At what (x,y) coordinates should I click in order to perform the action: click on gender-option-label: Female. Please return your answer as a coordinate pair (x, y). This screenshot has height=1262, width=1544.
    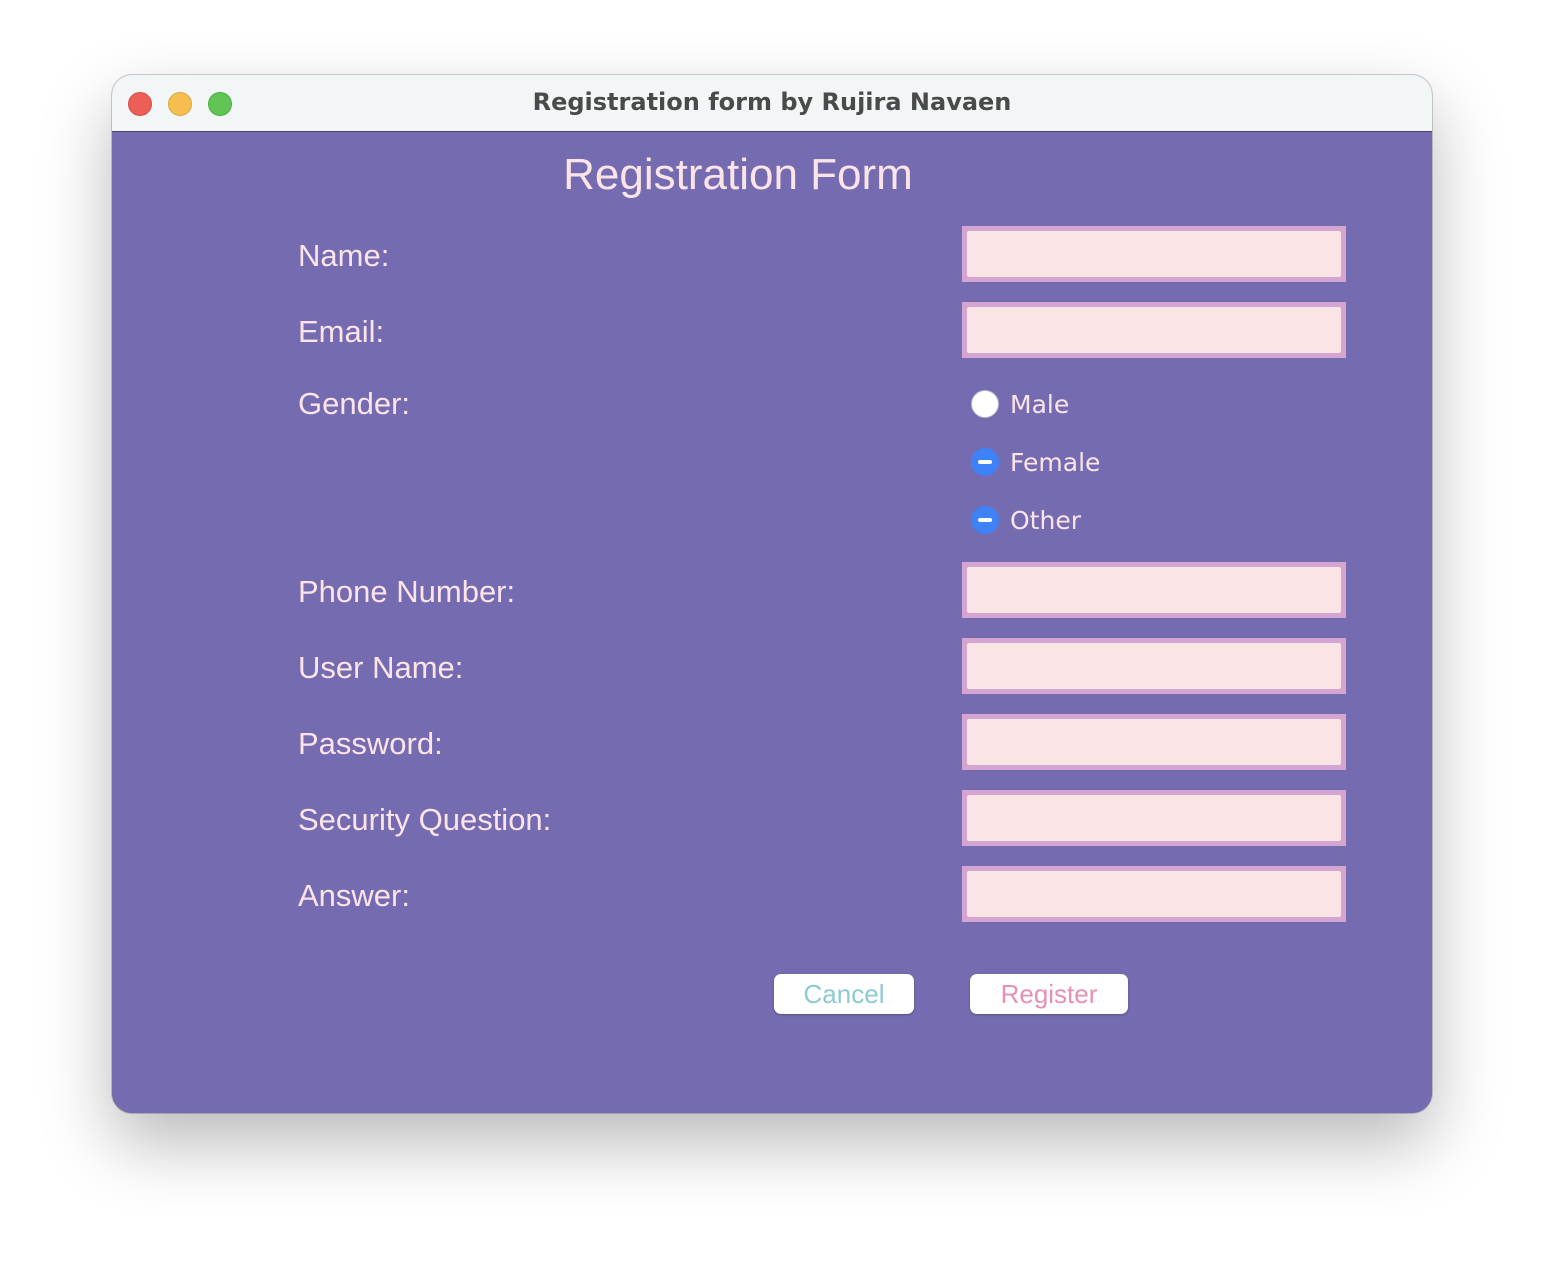
    Looking at the image, I should click on (1055, 462).